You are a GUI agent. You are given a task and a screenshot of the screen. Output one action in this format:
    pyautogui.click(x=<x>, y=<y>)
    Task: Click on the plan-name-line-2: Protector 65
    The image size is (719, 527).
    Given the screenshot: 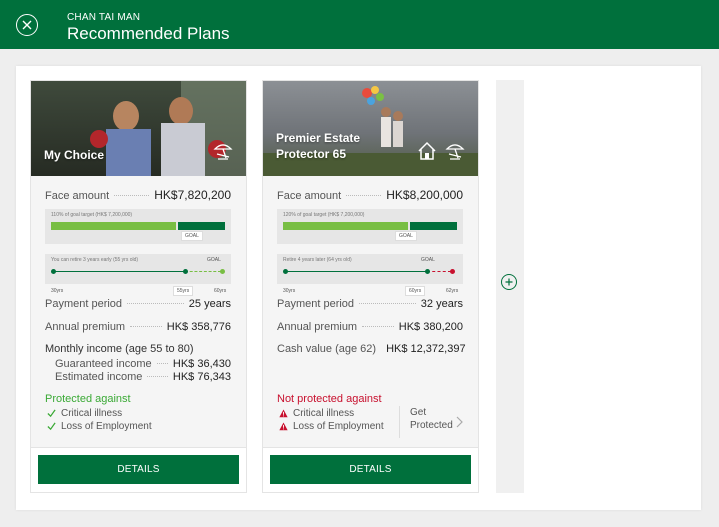 What is the action you would take?
    pyautogui.click(x=311, y=154)
    